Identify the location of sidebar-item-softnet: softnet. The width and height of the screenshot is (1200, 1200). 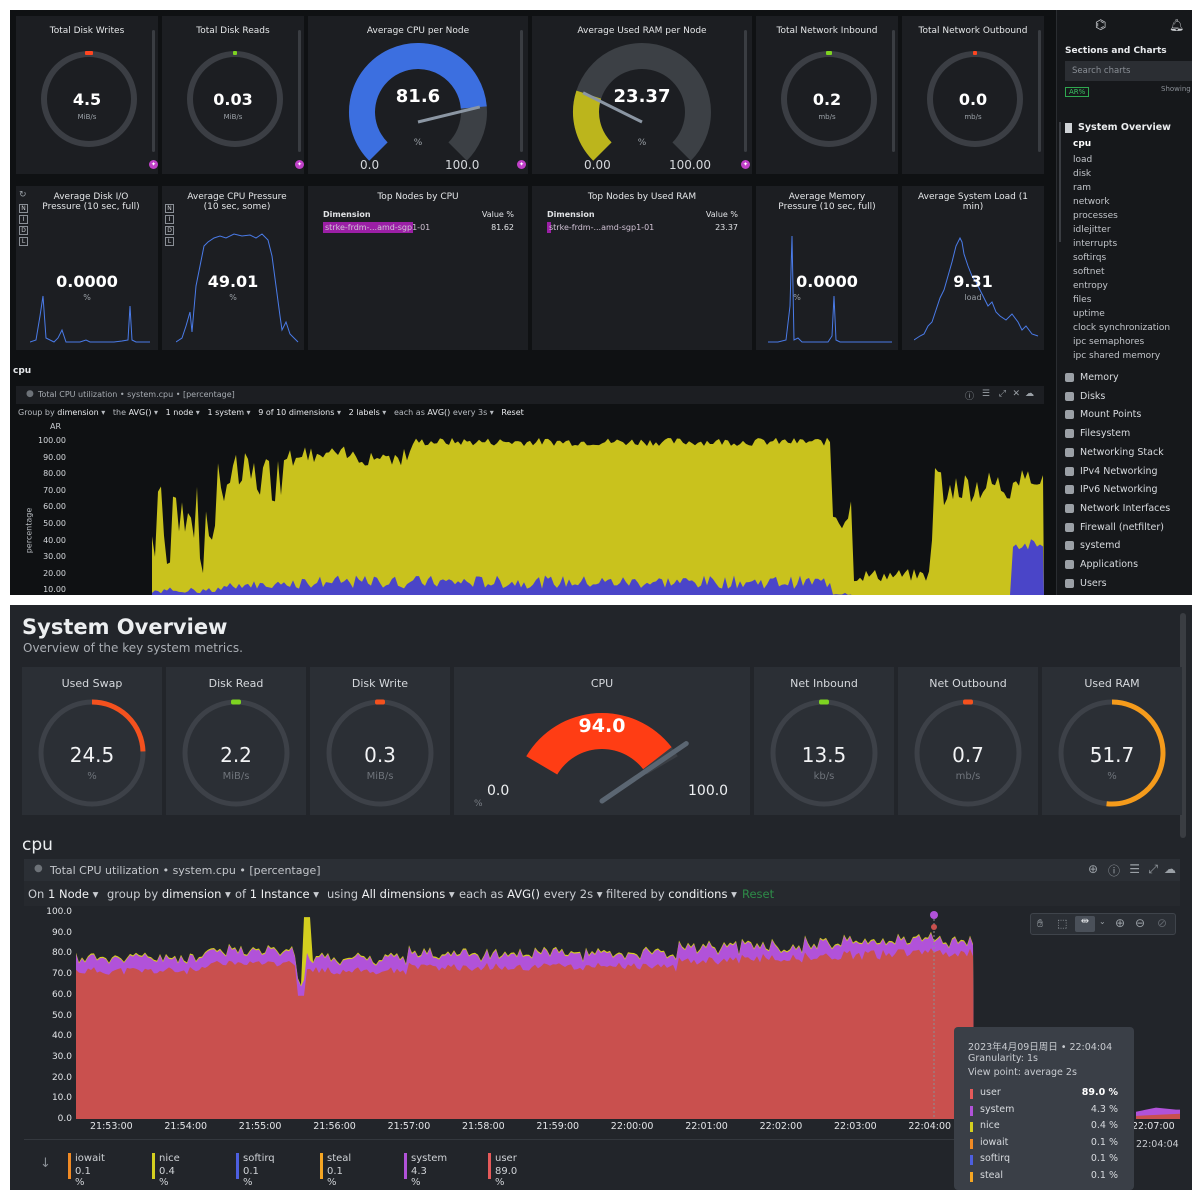
(1121, 272).